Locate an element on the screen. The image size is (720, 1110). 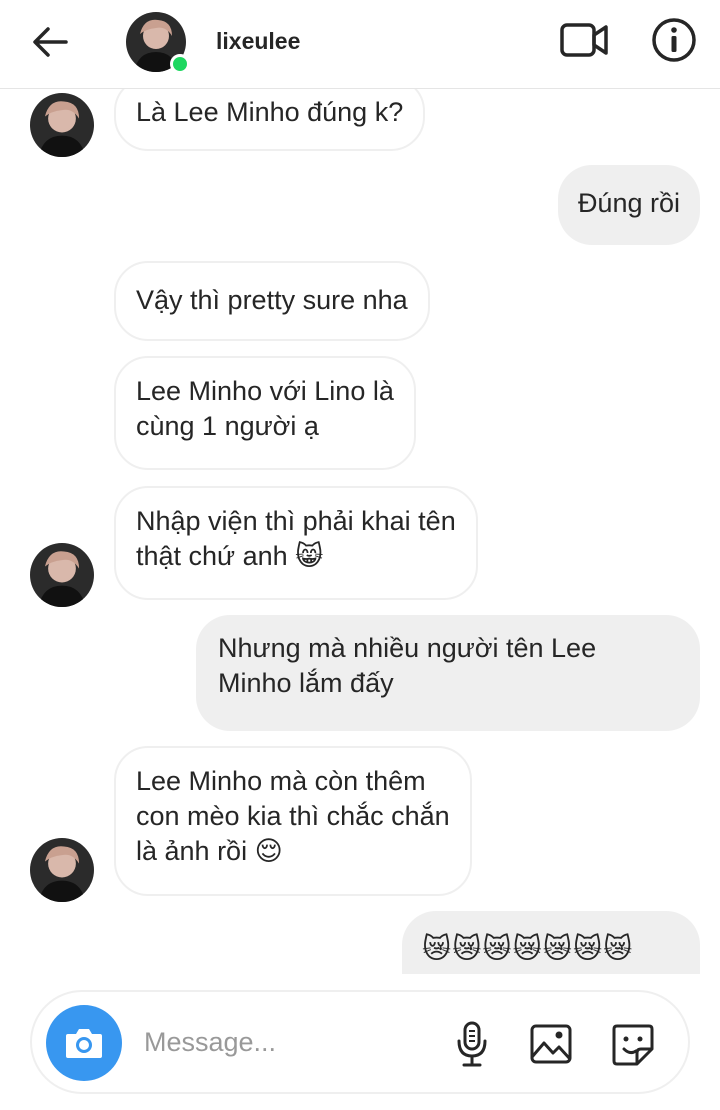
camera-icon is located at coordinates (84, 1043).